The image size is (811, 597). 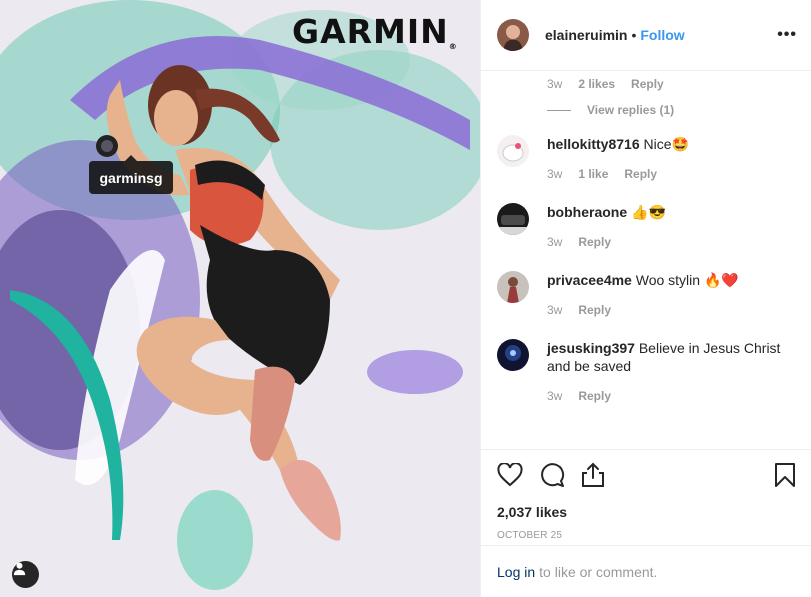 What do you see at coordinates (646, 497) in the screenshot?
I see `post-actions: 2,037 likes OCTOBER 25` at bounding box center [646, 497].